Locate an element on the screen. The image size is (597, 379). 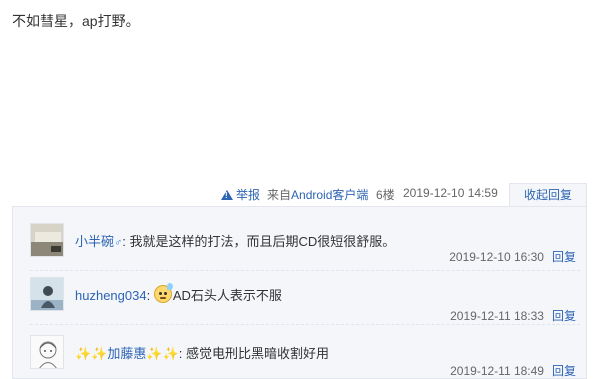
reply-content: huzheng034: AD石头人表示不服 is located at coordinates (178, 293).